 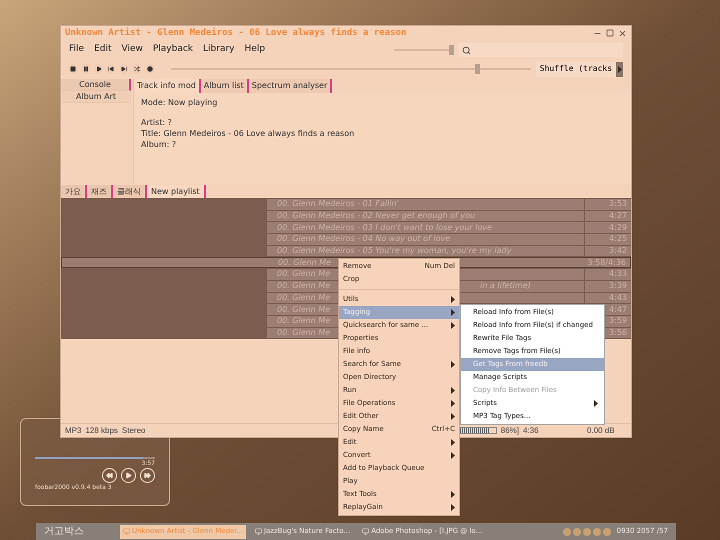 What do you see at coordinates (137, 69) in the screenshot?
I see `shuffle-icon` at bounding box center [137, 69].